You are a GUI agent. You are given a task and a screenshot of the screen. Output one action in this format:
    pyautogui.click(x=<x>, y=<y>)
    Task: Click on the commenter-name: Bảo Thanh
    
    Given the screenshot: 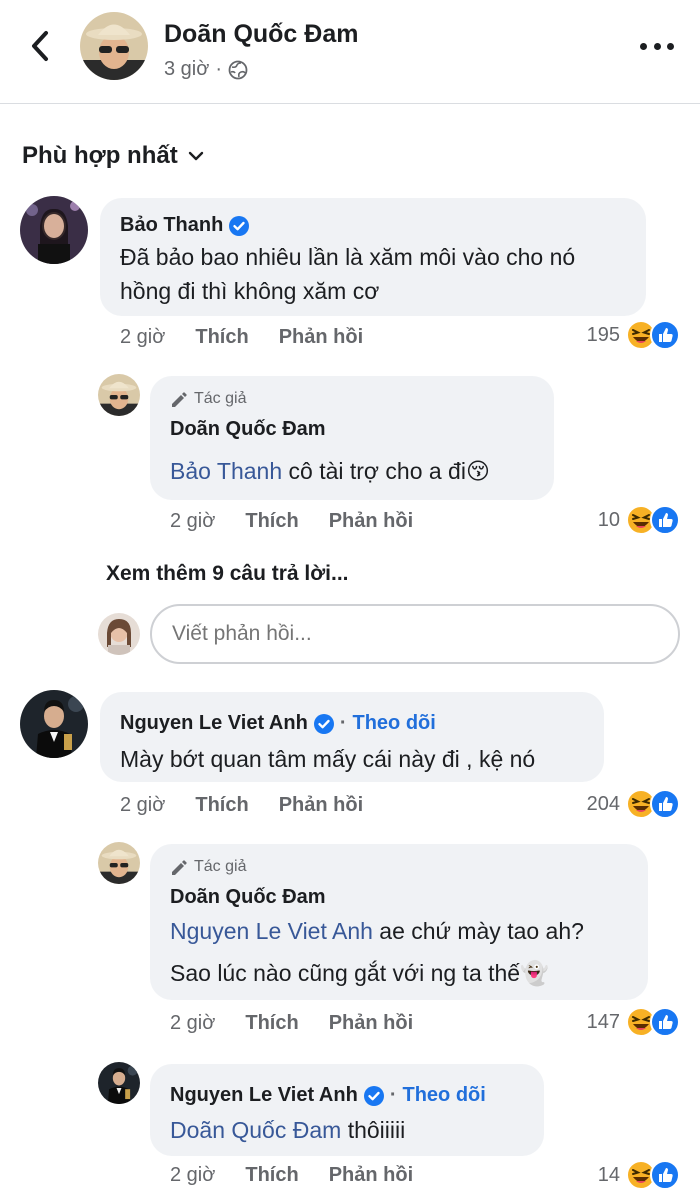 What is the action you would take?
    pyautogui.click(x=185, y=225)
    